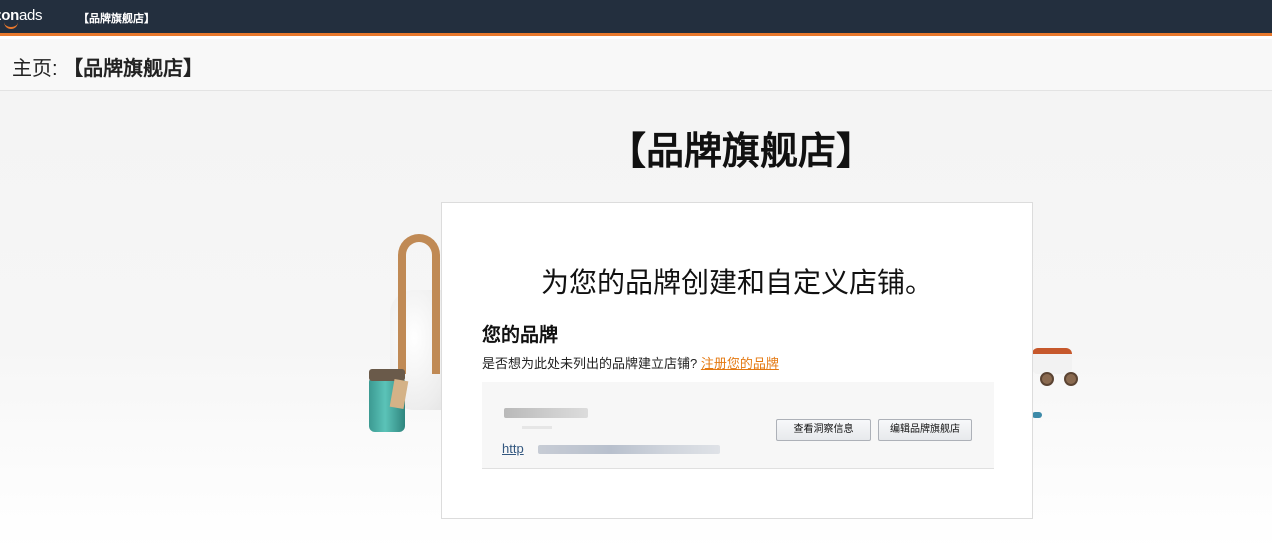 The image size is (1272, 550). I want to click on brand-store-url-link: http, so click(513, 448).